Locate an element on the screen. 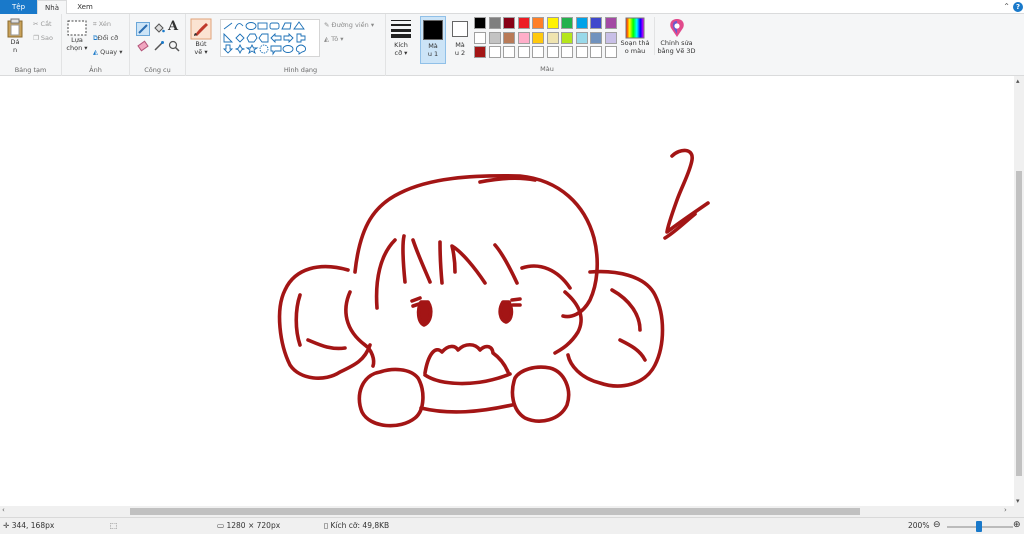 The width and height of the screenshot is (1024, 534). paste-icon is located at coordinates (15, 28).